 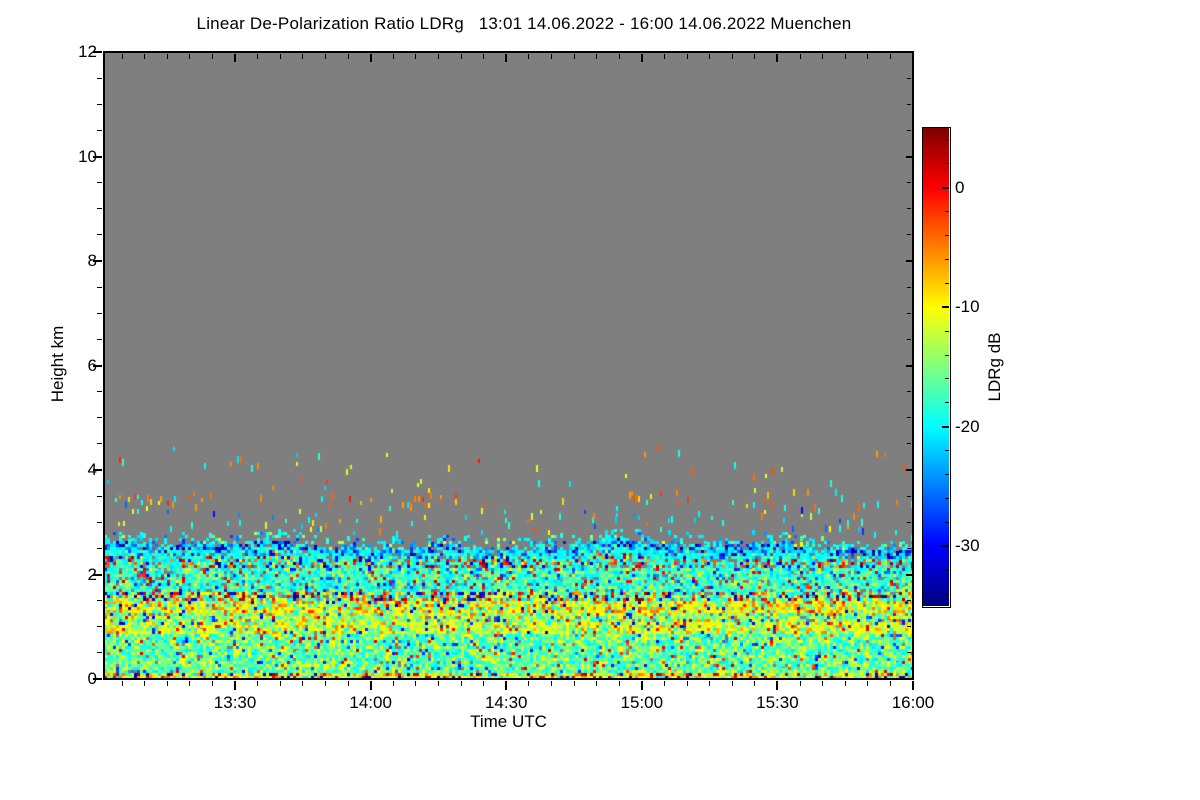 What do you see at coordinates (87, 156) in the screenshot?
I see `y-tick-label: 10` at bounding box center [87, 156].